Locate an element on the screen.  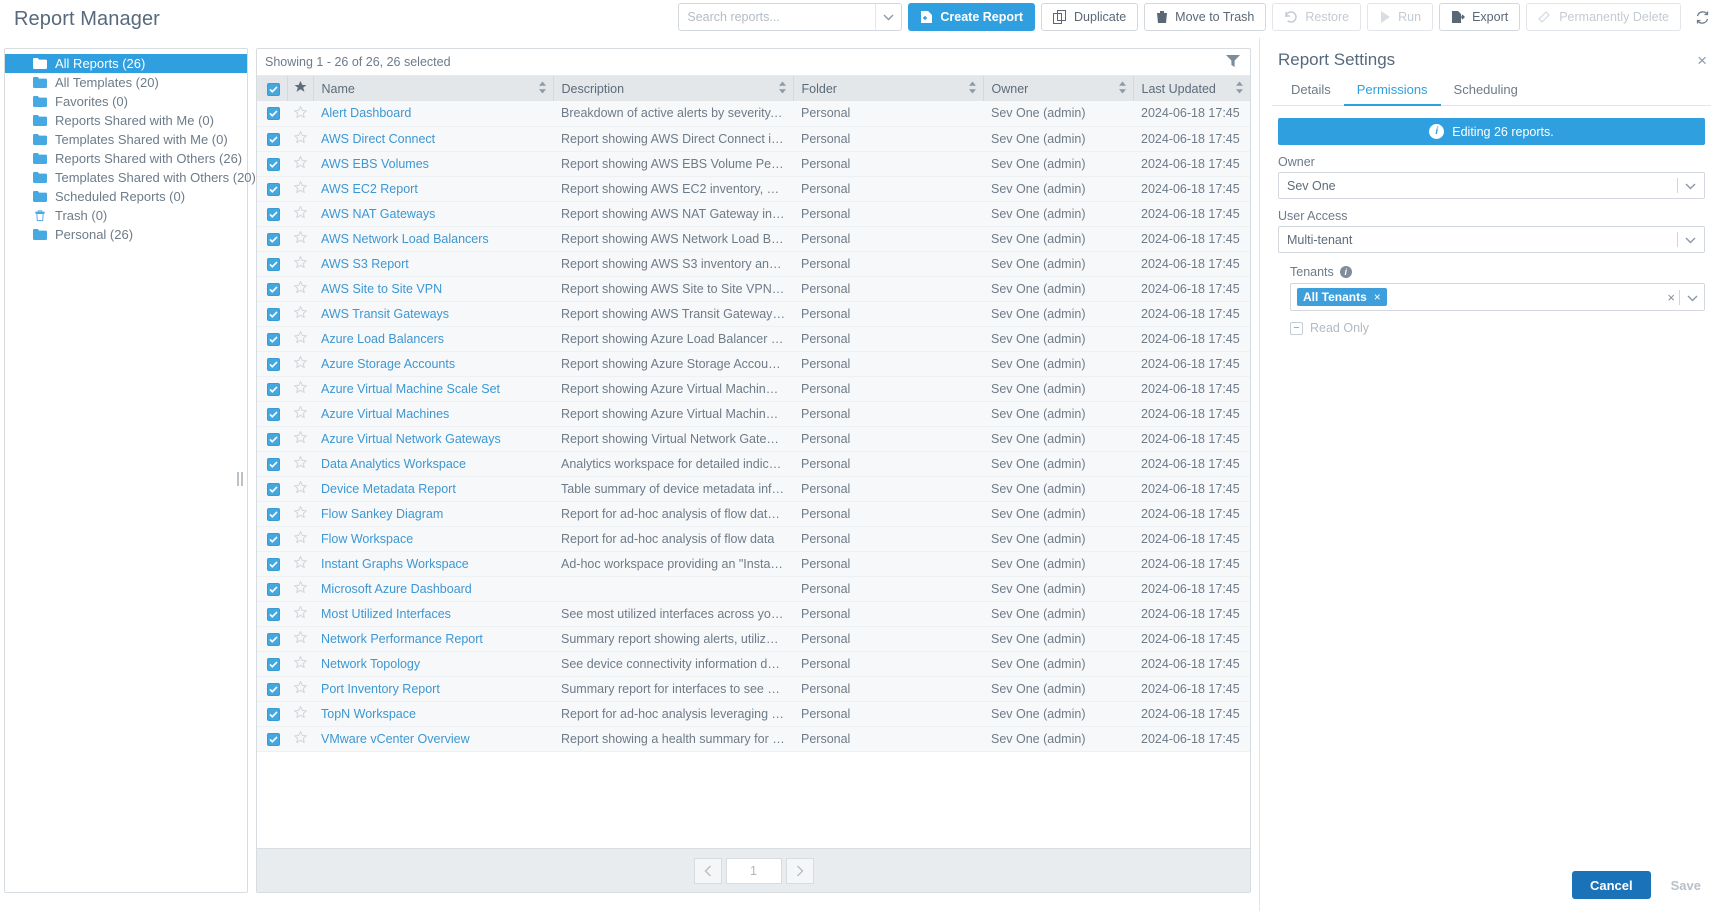
report-name-link: Azure Virtual Machine Scale Set is located at coordinates (410, 389).